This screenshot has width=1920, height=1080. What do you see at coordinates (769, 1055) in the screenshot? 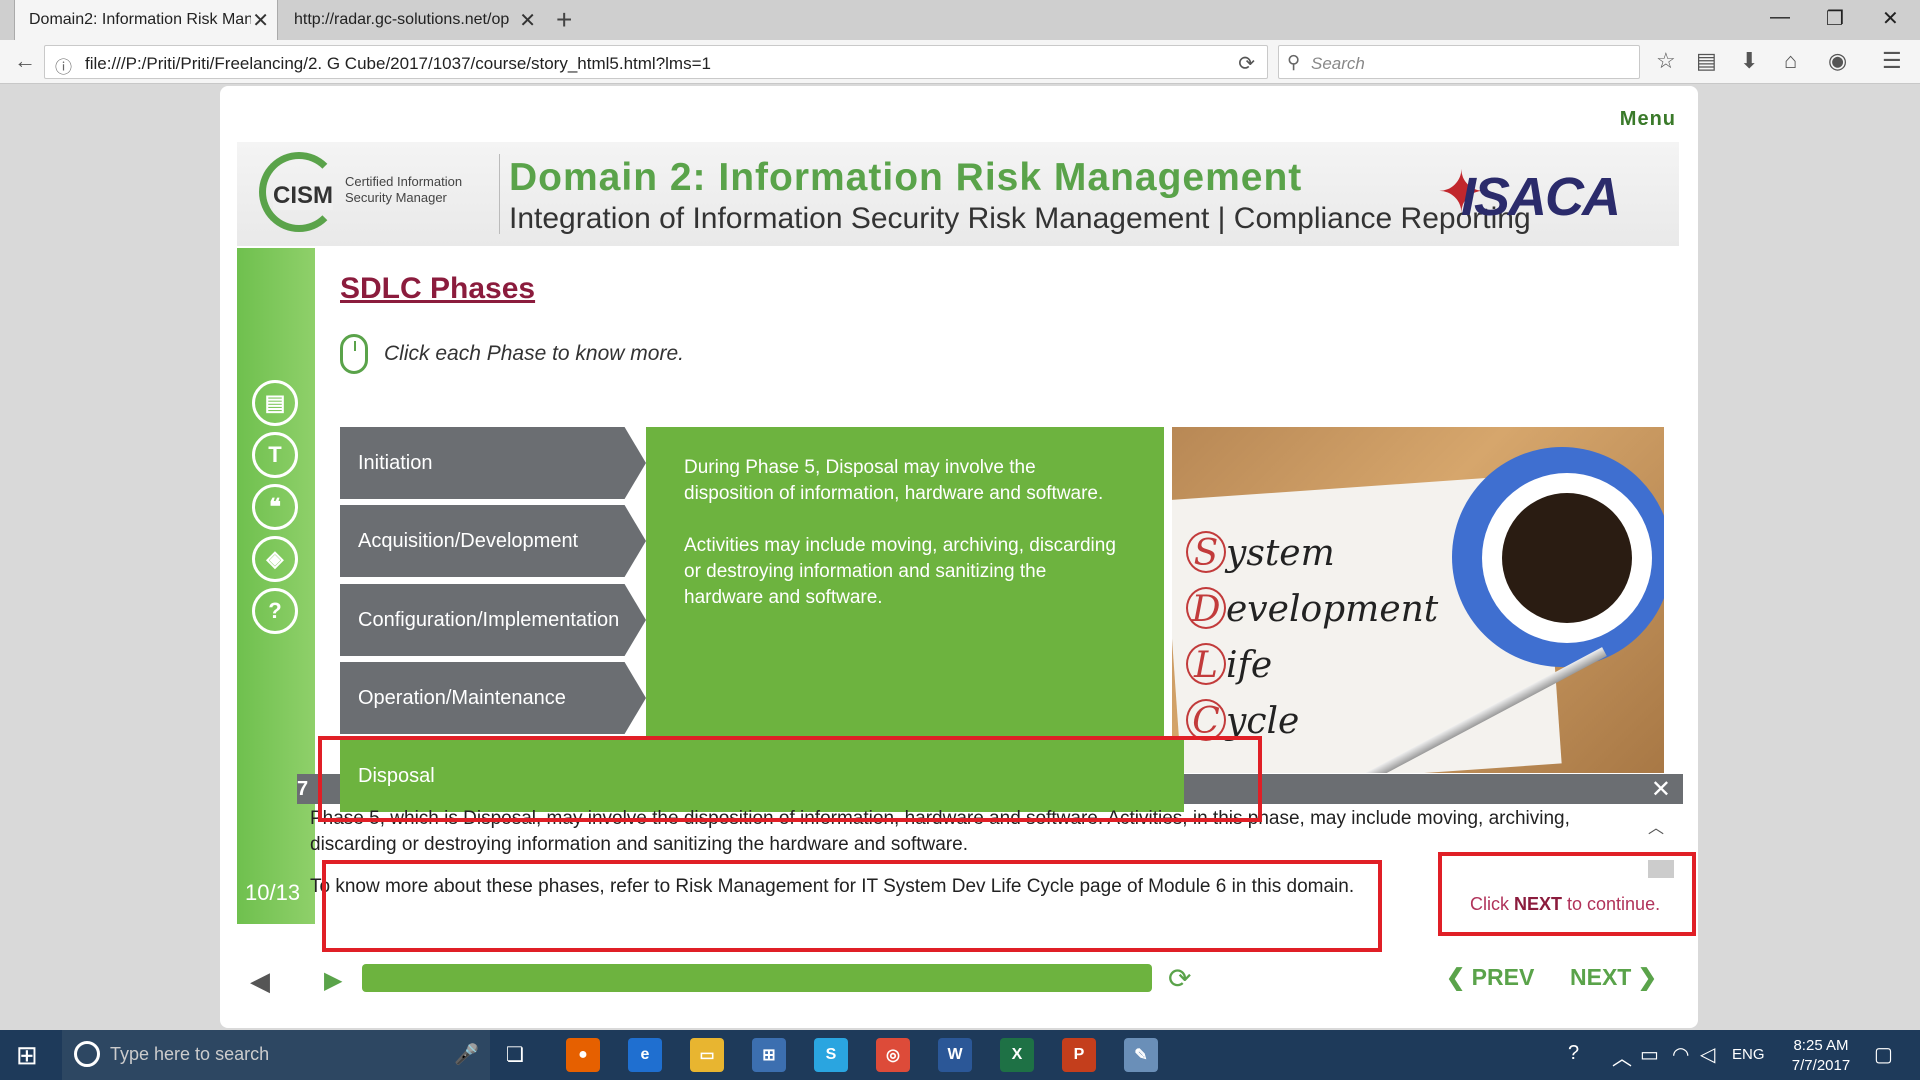
I see `store-icon: ⊞` at bounding box center [769, 1055].